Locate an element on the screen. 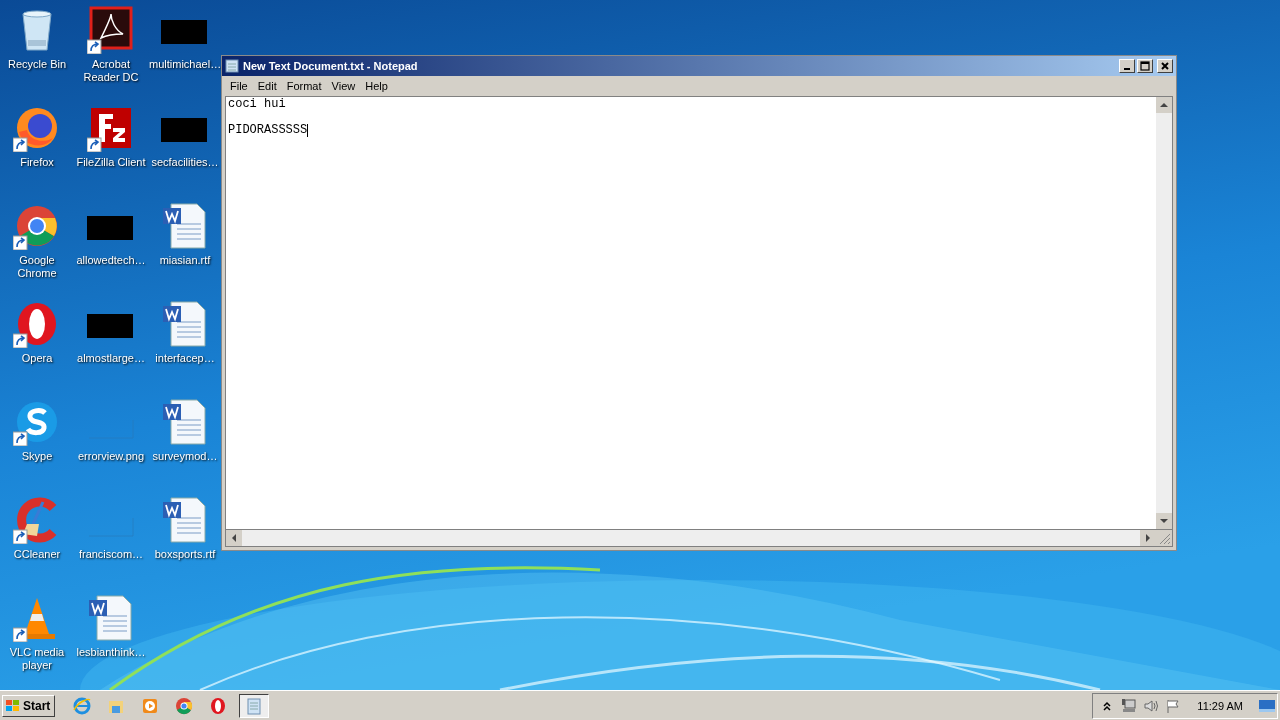 Image resolution: width=1280 pixels, height=720 pixels. acrobat-icon is located at coordinates (111, 30).